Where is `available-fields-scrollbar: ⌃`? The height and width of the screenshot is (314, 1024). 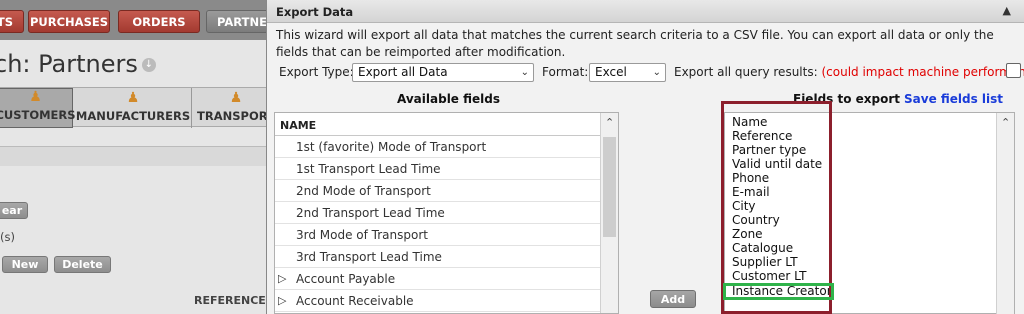
available-fields-scrollbar: ⌃ is located at coordinates (609, 213).